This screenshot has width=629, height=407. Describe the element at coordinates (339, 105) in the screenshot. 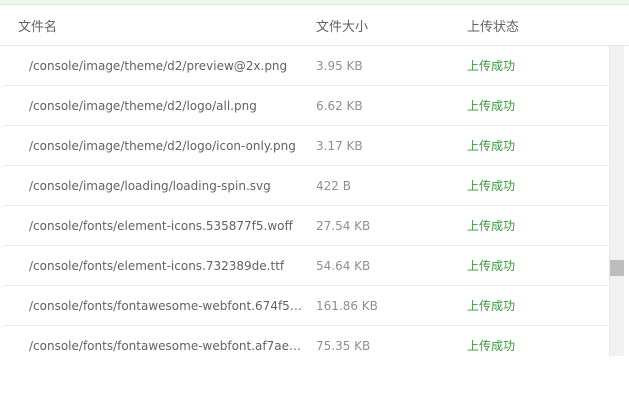

I see `file-size-cell: 6.62 KB` at that location.